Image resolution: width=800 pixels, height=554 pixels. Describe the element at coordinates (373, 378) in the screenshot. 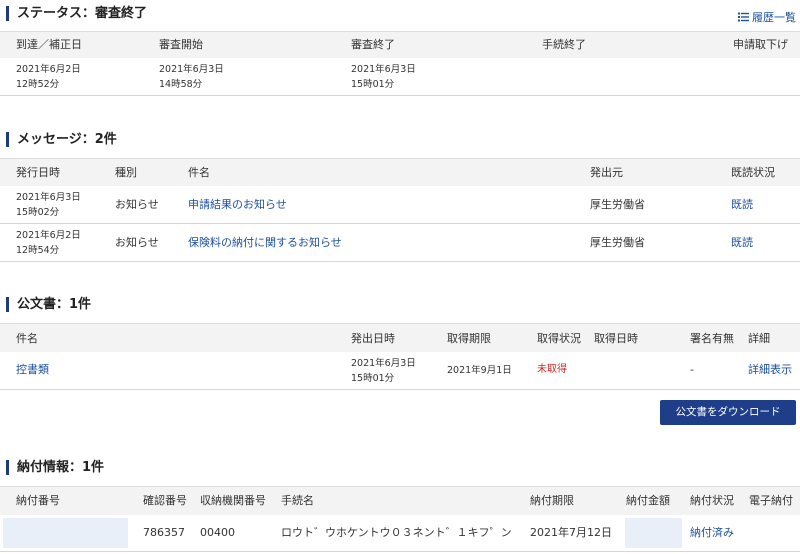

I see `document-issued-time: 15時01分` at that location.